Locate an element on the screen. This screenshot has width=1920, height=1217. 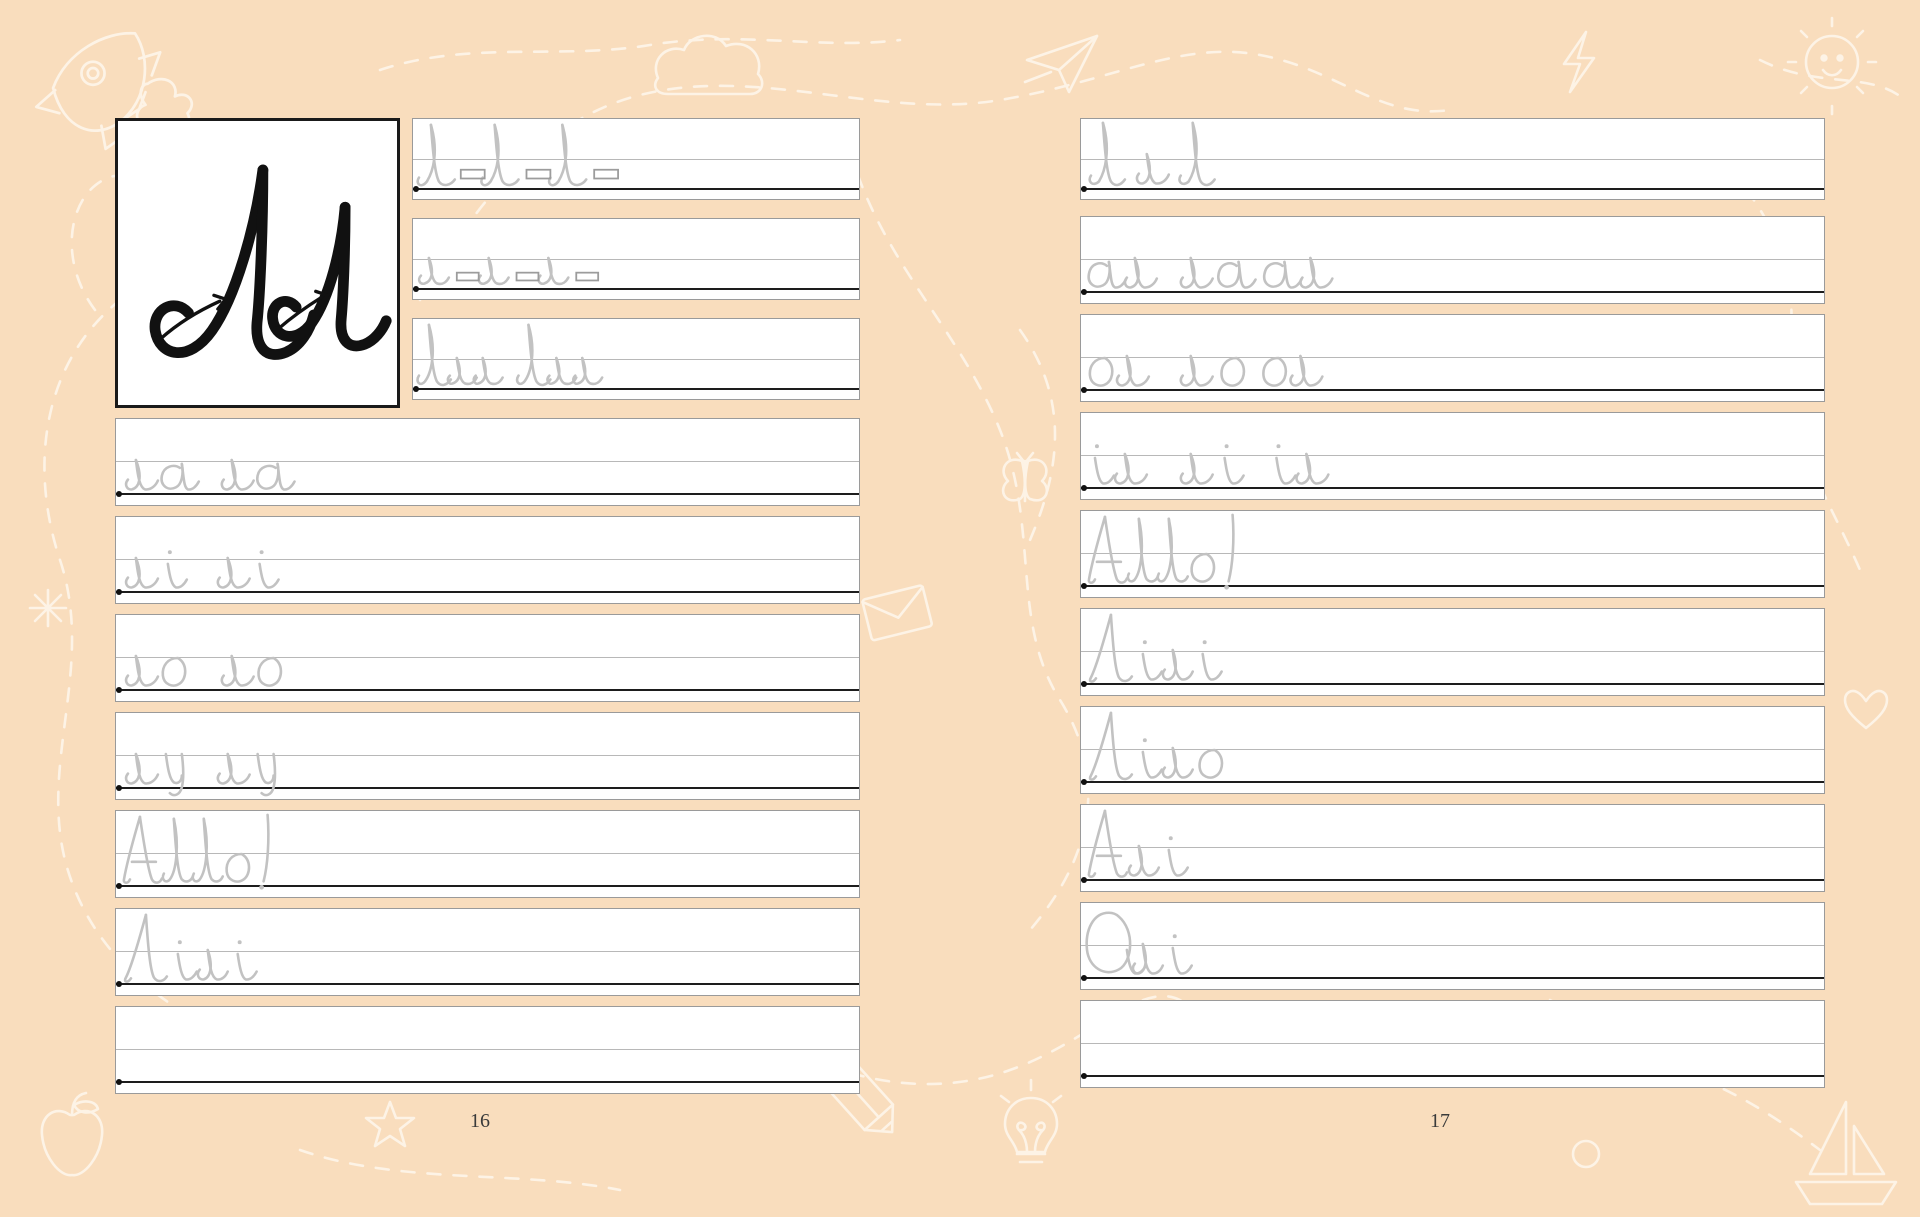
letter-showcase-card is located at coordinates (257, 263).